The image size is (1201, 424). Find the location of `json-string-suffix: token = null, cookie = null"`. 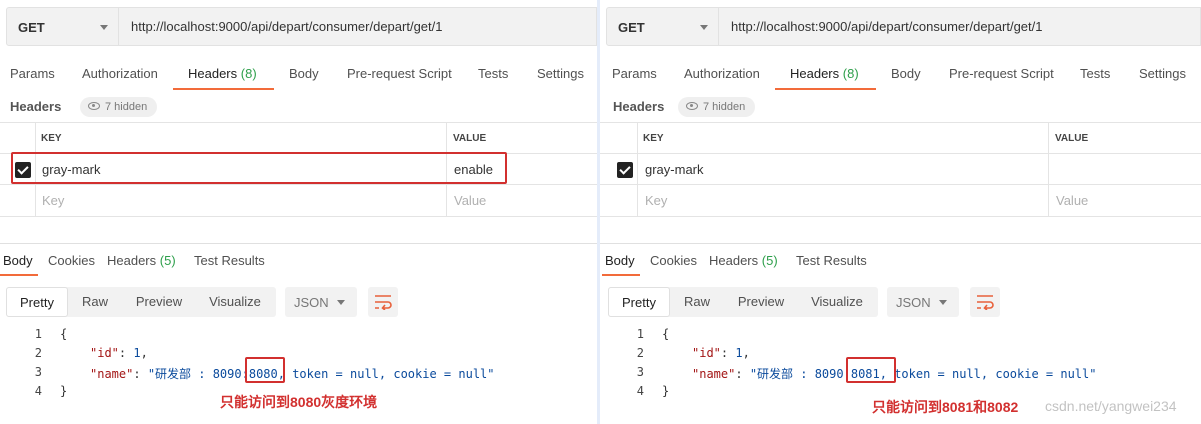

json-string-suffix: token = null, cookie = null" is located at coordinates (991, 374).